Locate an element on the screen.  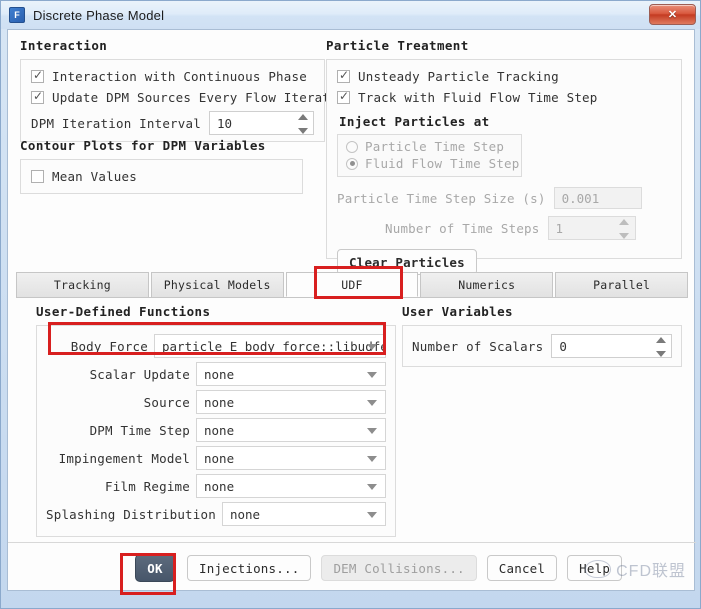
cfd-logo-icon is located at coordinates (598, 569).